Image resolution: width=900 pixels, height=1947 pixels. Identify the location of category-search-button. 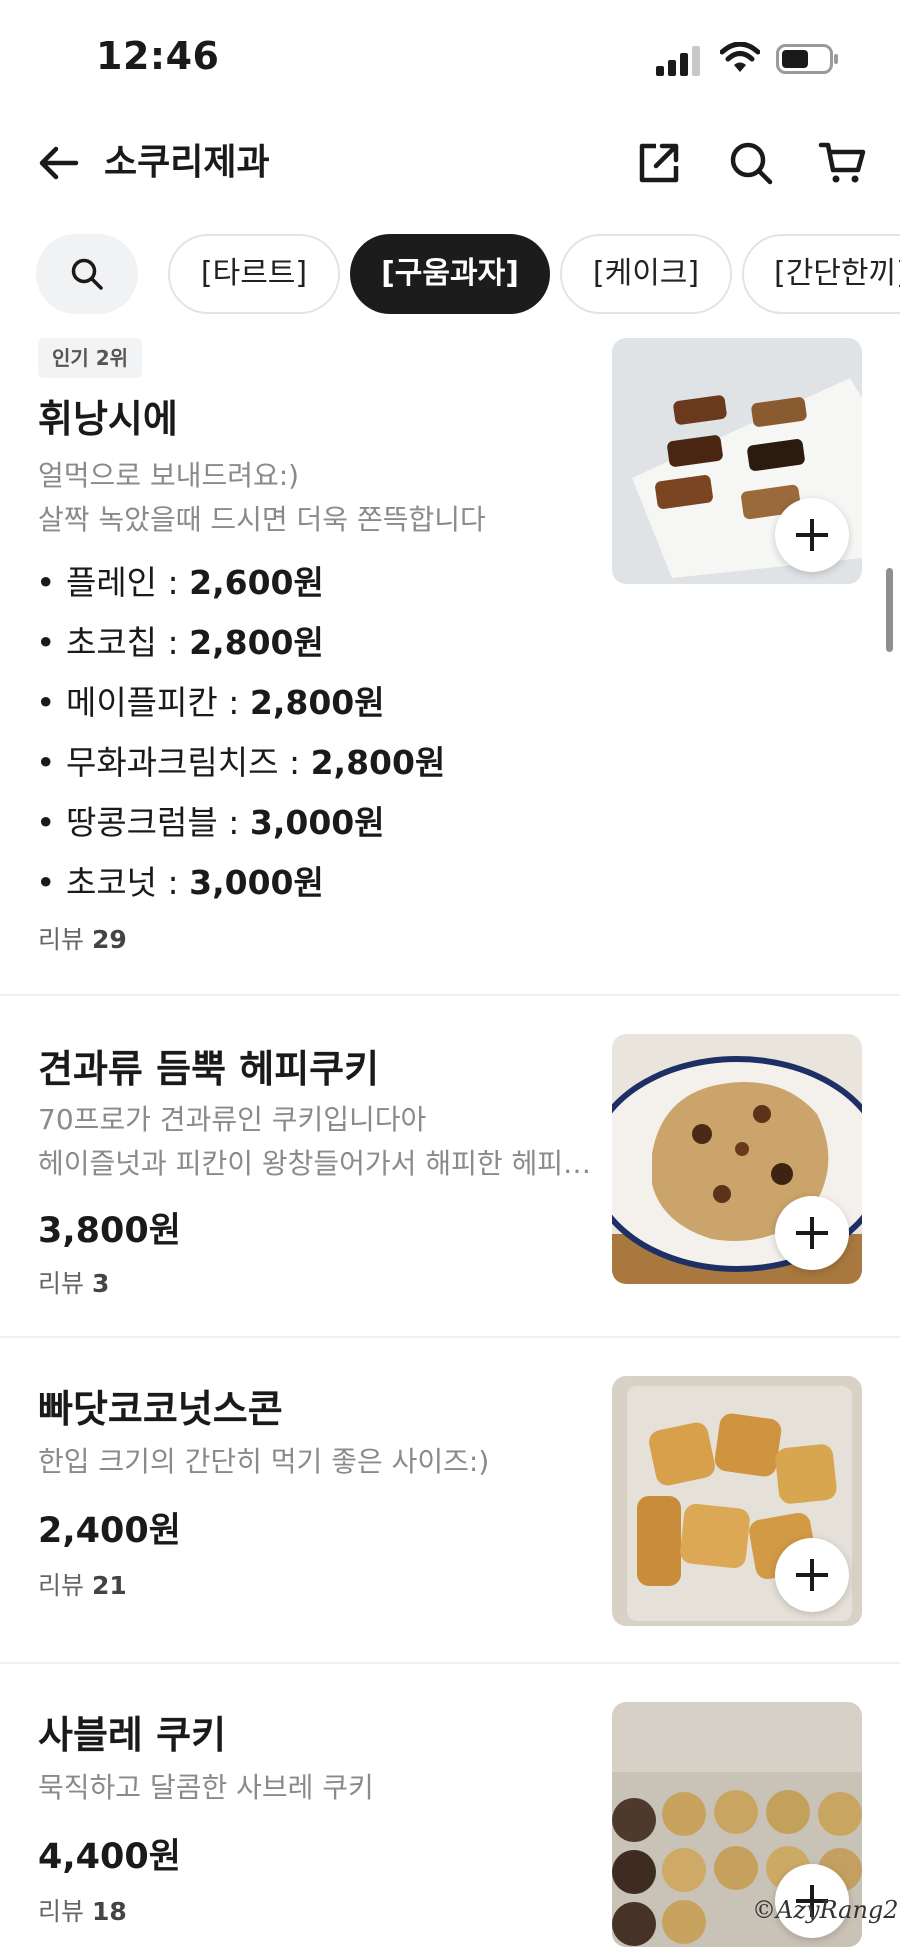
(87, 274).